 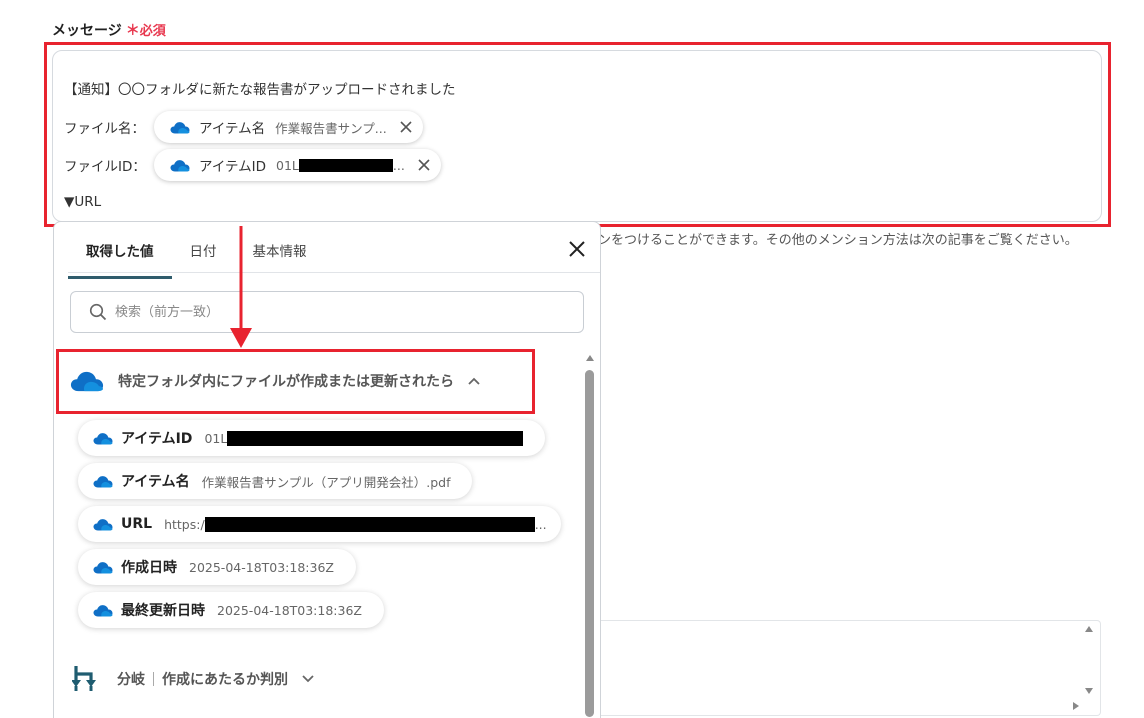 I want to click on search-field, so click(x=327, y=312).